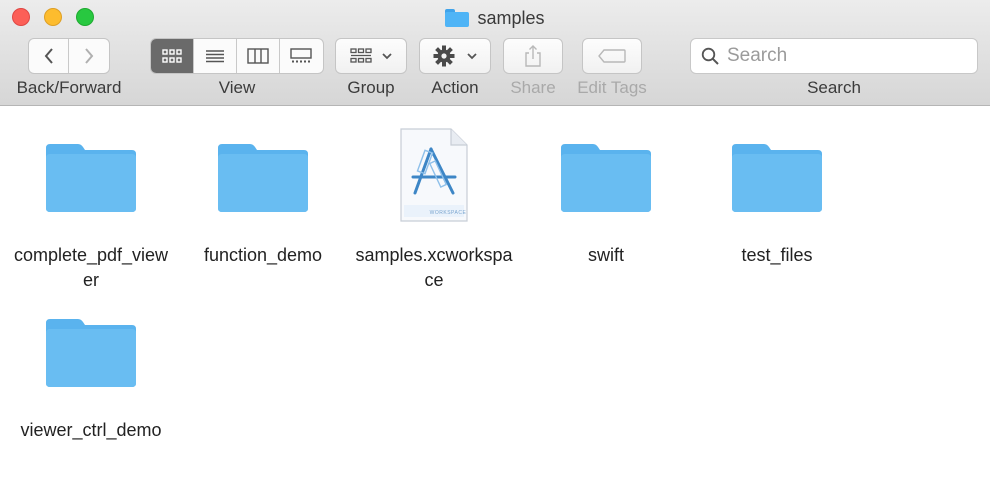 This screenshot has height=490, width=990. I want to click on back-button, so click(49, 56).